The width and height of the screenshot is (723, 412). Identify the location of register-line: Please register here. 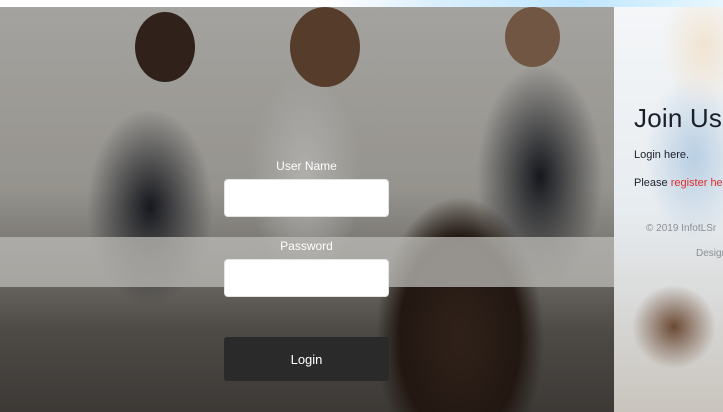
(678, 183).